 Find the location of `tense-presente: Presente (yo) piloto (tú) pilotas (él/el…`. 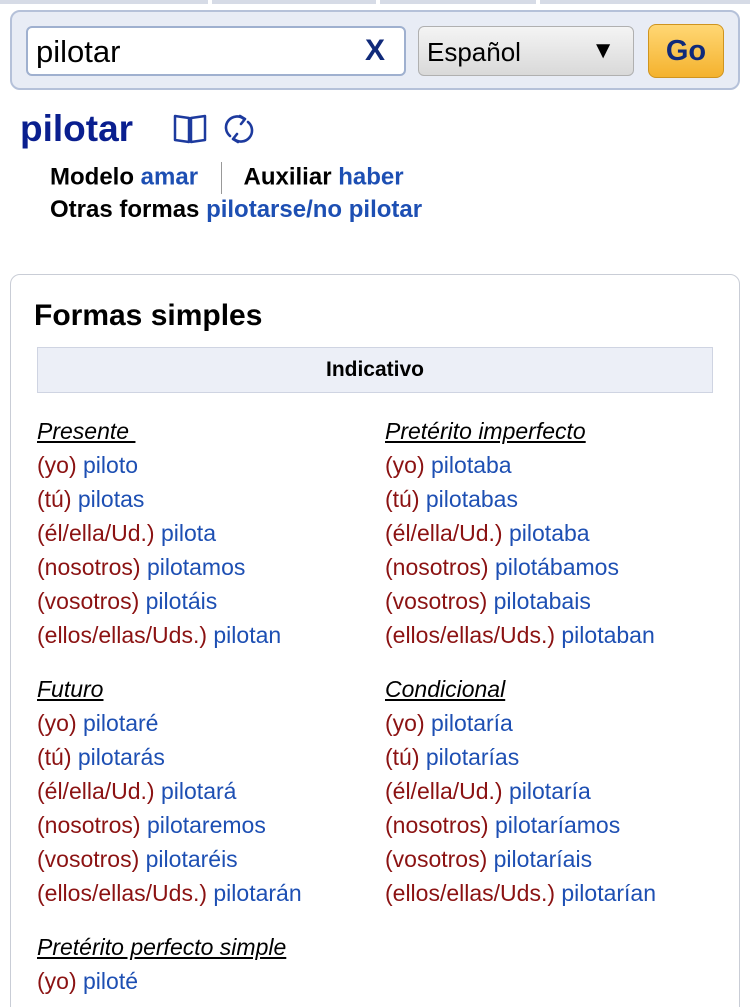

tense-presente: Presente (yo) piloto (tú) pilotas (él/el… is located at coordinates (202, 533).